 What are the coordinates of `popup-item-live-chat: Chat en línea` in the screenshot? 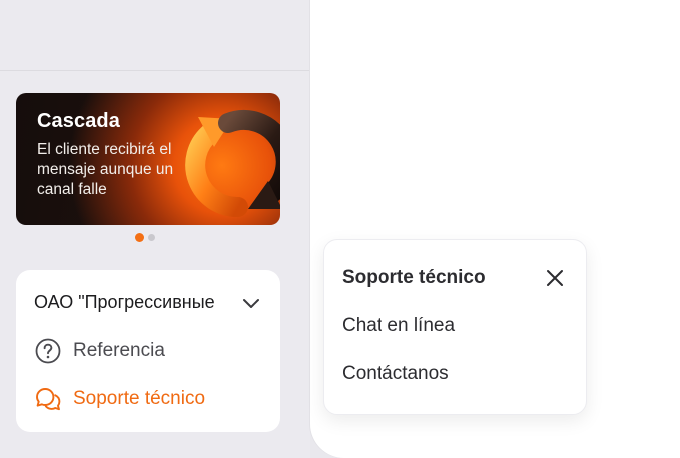 It's located at (398, 326).